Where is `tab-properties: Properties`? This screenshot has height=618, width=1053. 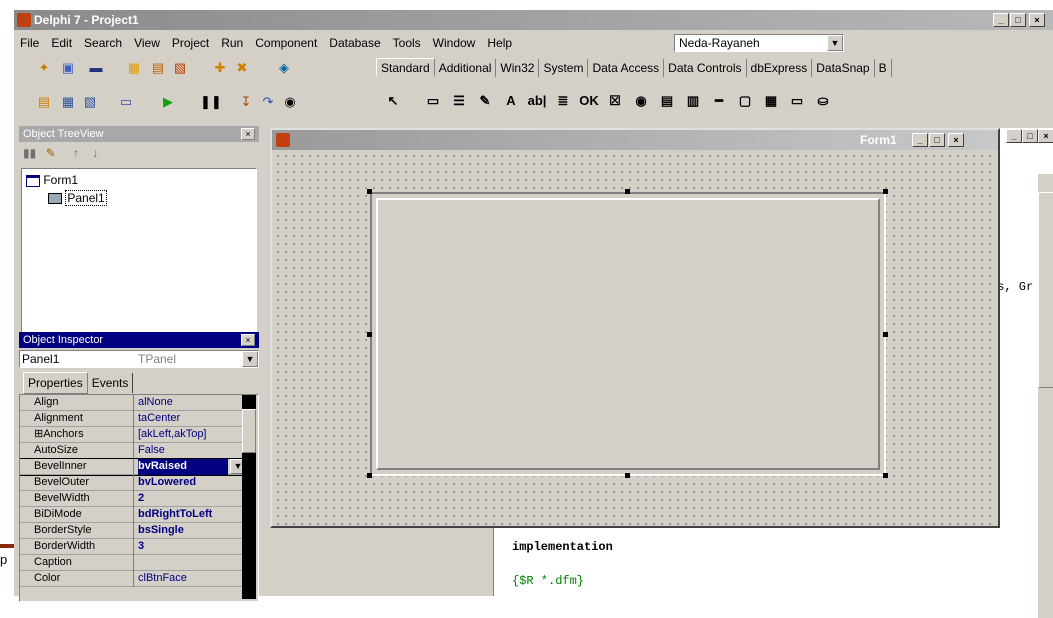 tab-properties: Properties is located at coordinates (55, 383).